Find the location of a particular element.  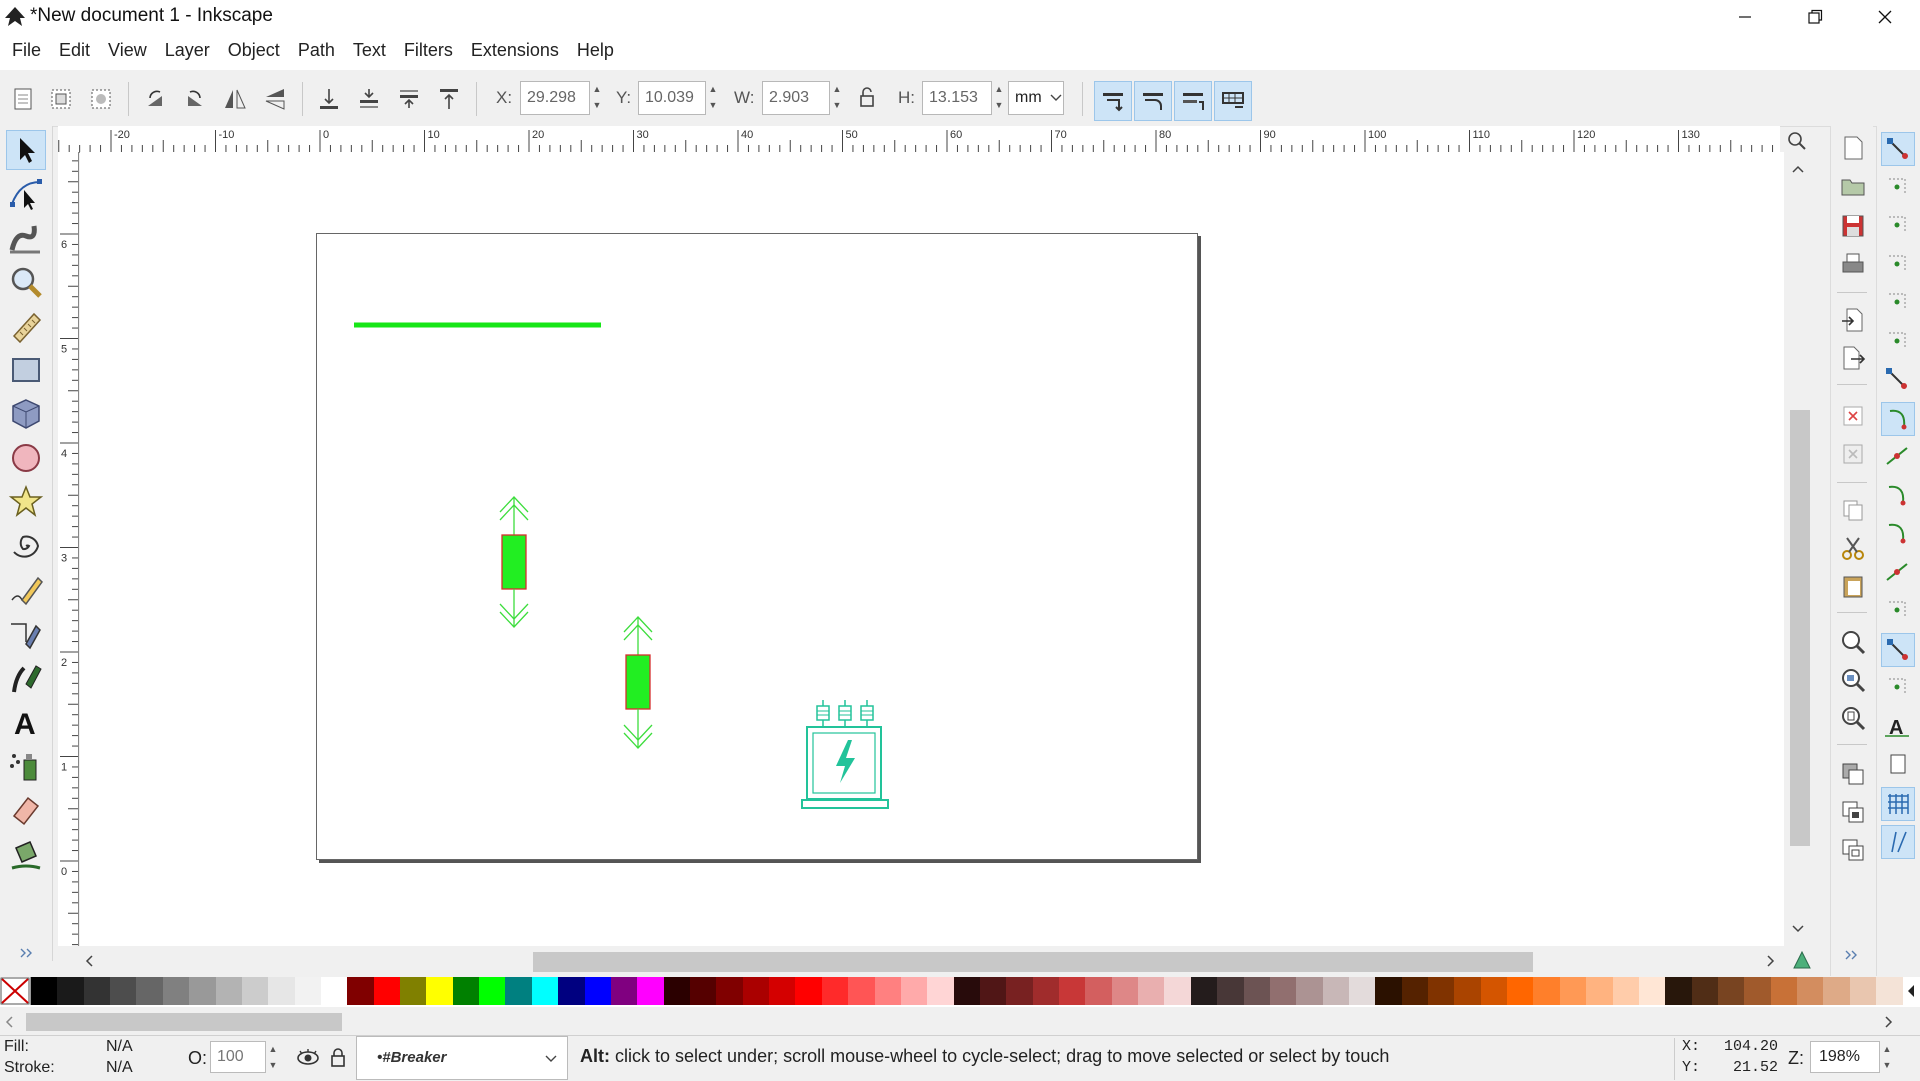

scroll-up-icon is located at coordinates (1798, 169).